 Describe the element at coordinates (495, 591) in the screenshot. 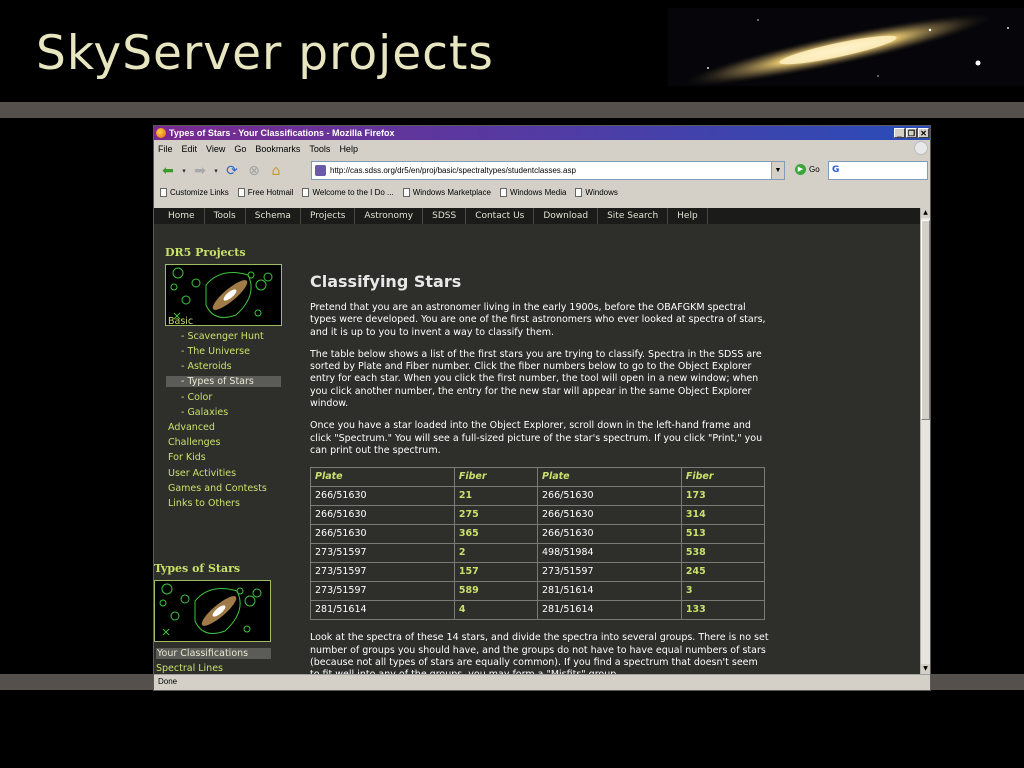

I see `fiber-link: 589` at that location.